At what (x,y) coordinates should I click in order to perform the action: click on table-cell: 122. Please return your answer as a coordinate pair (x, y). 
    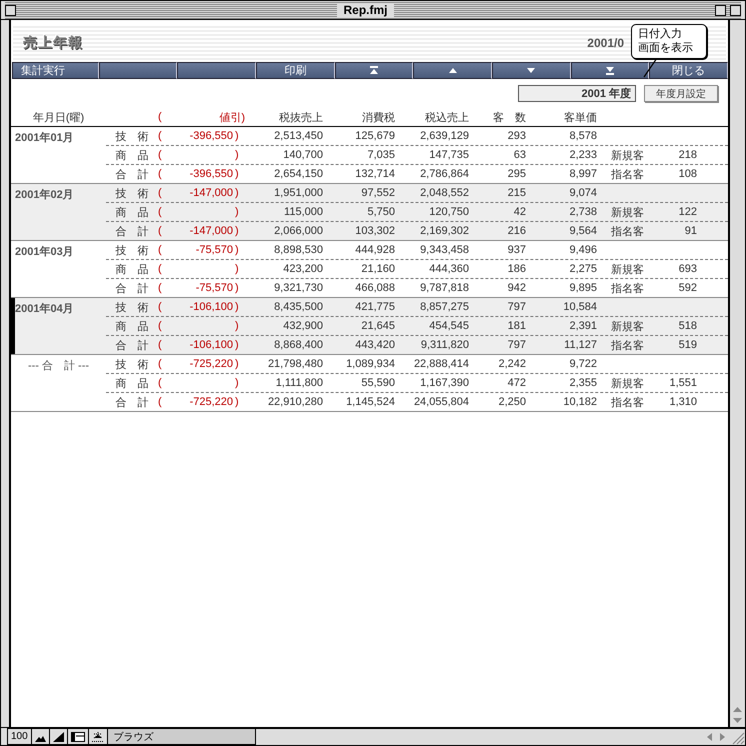
    Looking at the image, I should click on (687, 212).